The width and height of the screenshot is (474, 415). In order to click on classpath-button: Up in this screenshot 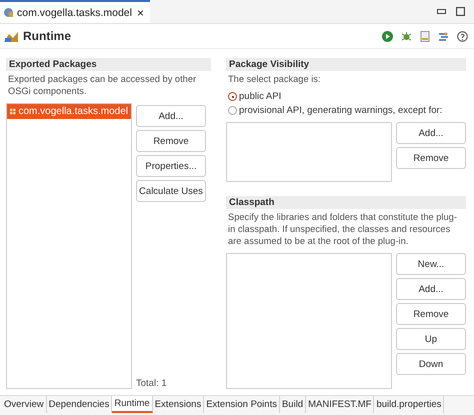, I will do `click(431, 339)`.